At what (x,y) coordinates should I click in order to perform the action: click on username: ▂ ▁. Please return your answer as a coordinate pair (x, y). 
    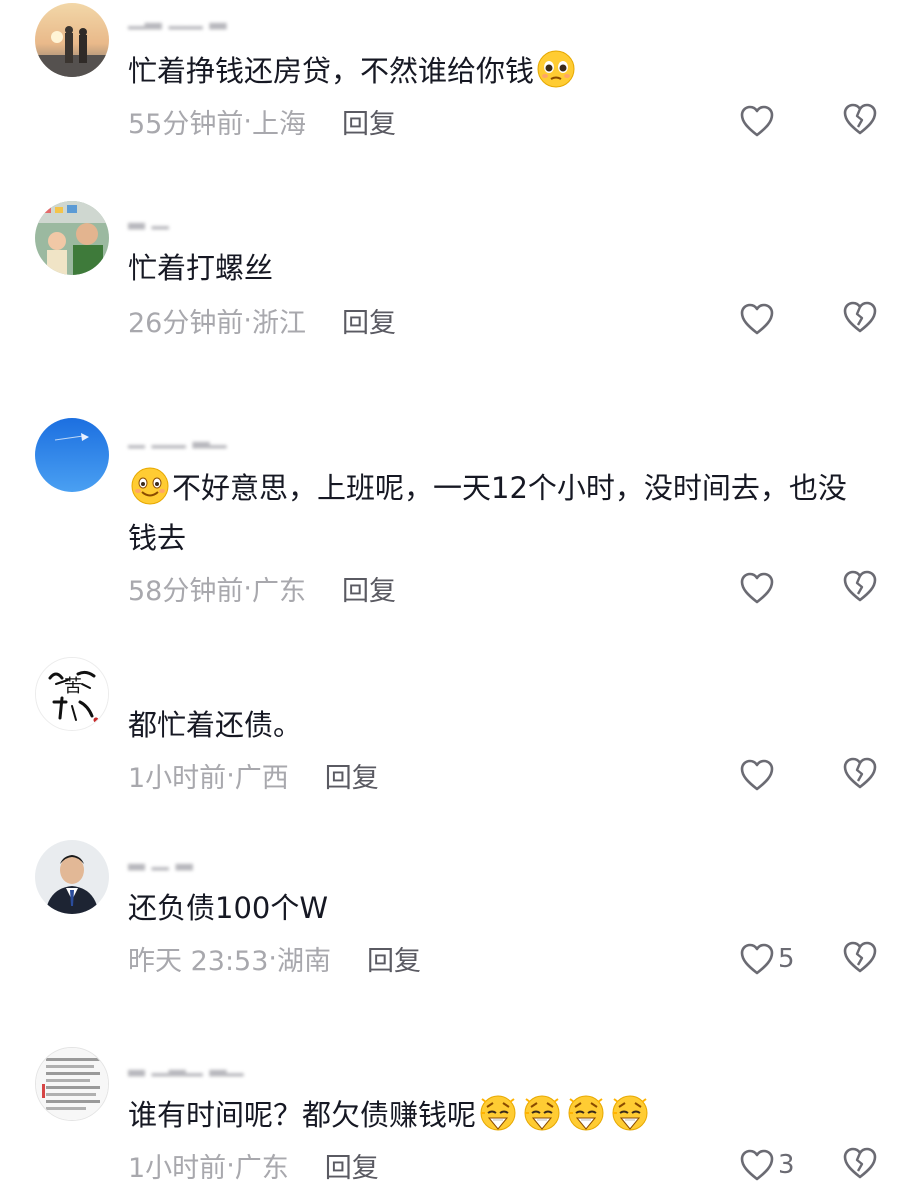
    Looking at the image, I should click on (218, 218).